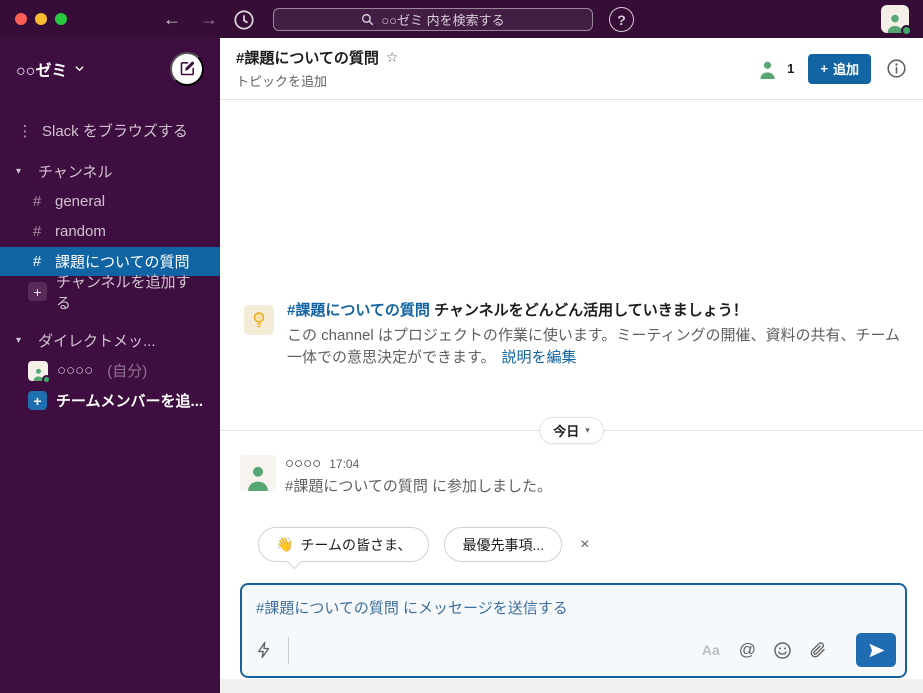 This screenshot has height=693, width=923. Describe the element at coordinates (259, 320) in the screenshot. I see `lightbulb-icon` at that location.